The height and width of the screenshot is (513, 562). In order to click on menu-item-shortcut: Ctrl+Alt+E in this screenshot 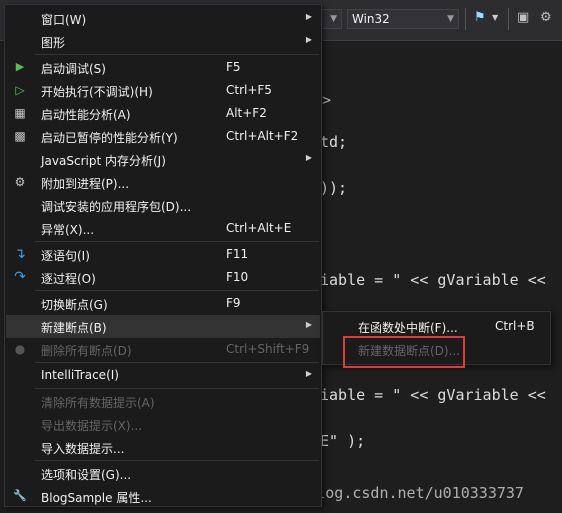, I will do `click(259, 228)`.